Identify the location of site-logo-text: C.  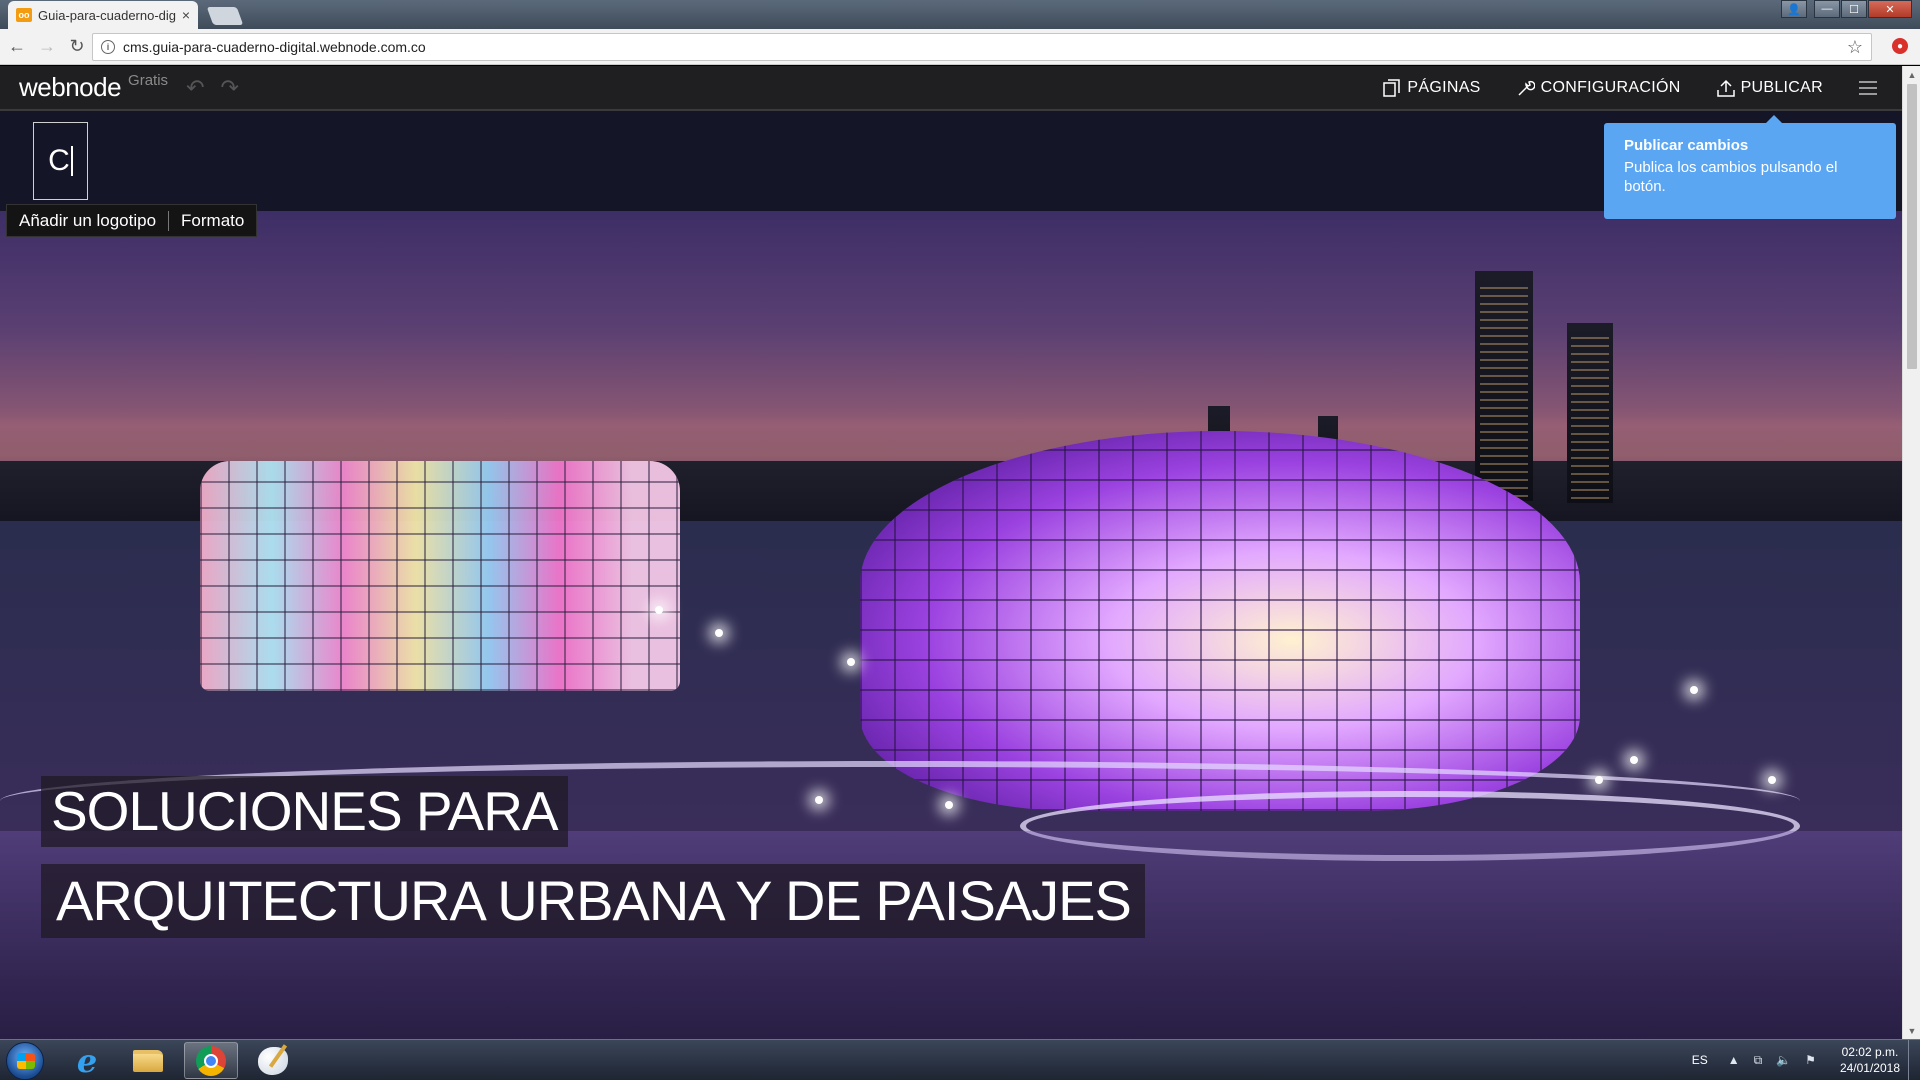
(59, 160).